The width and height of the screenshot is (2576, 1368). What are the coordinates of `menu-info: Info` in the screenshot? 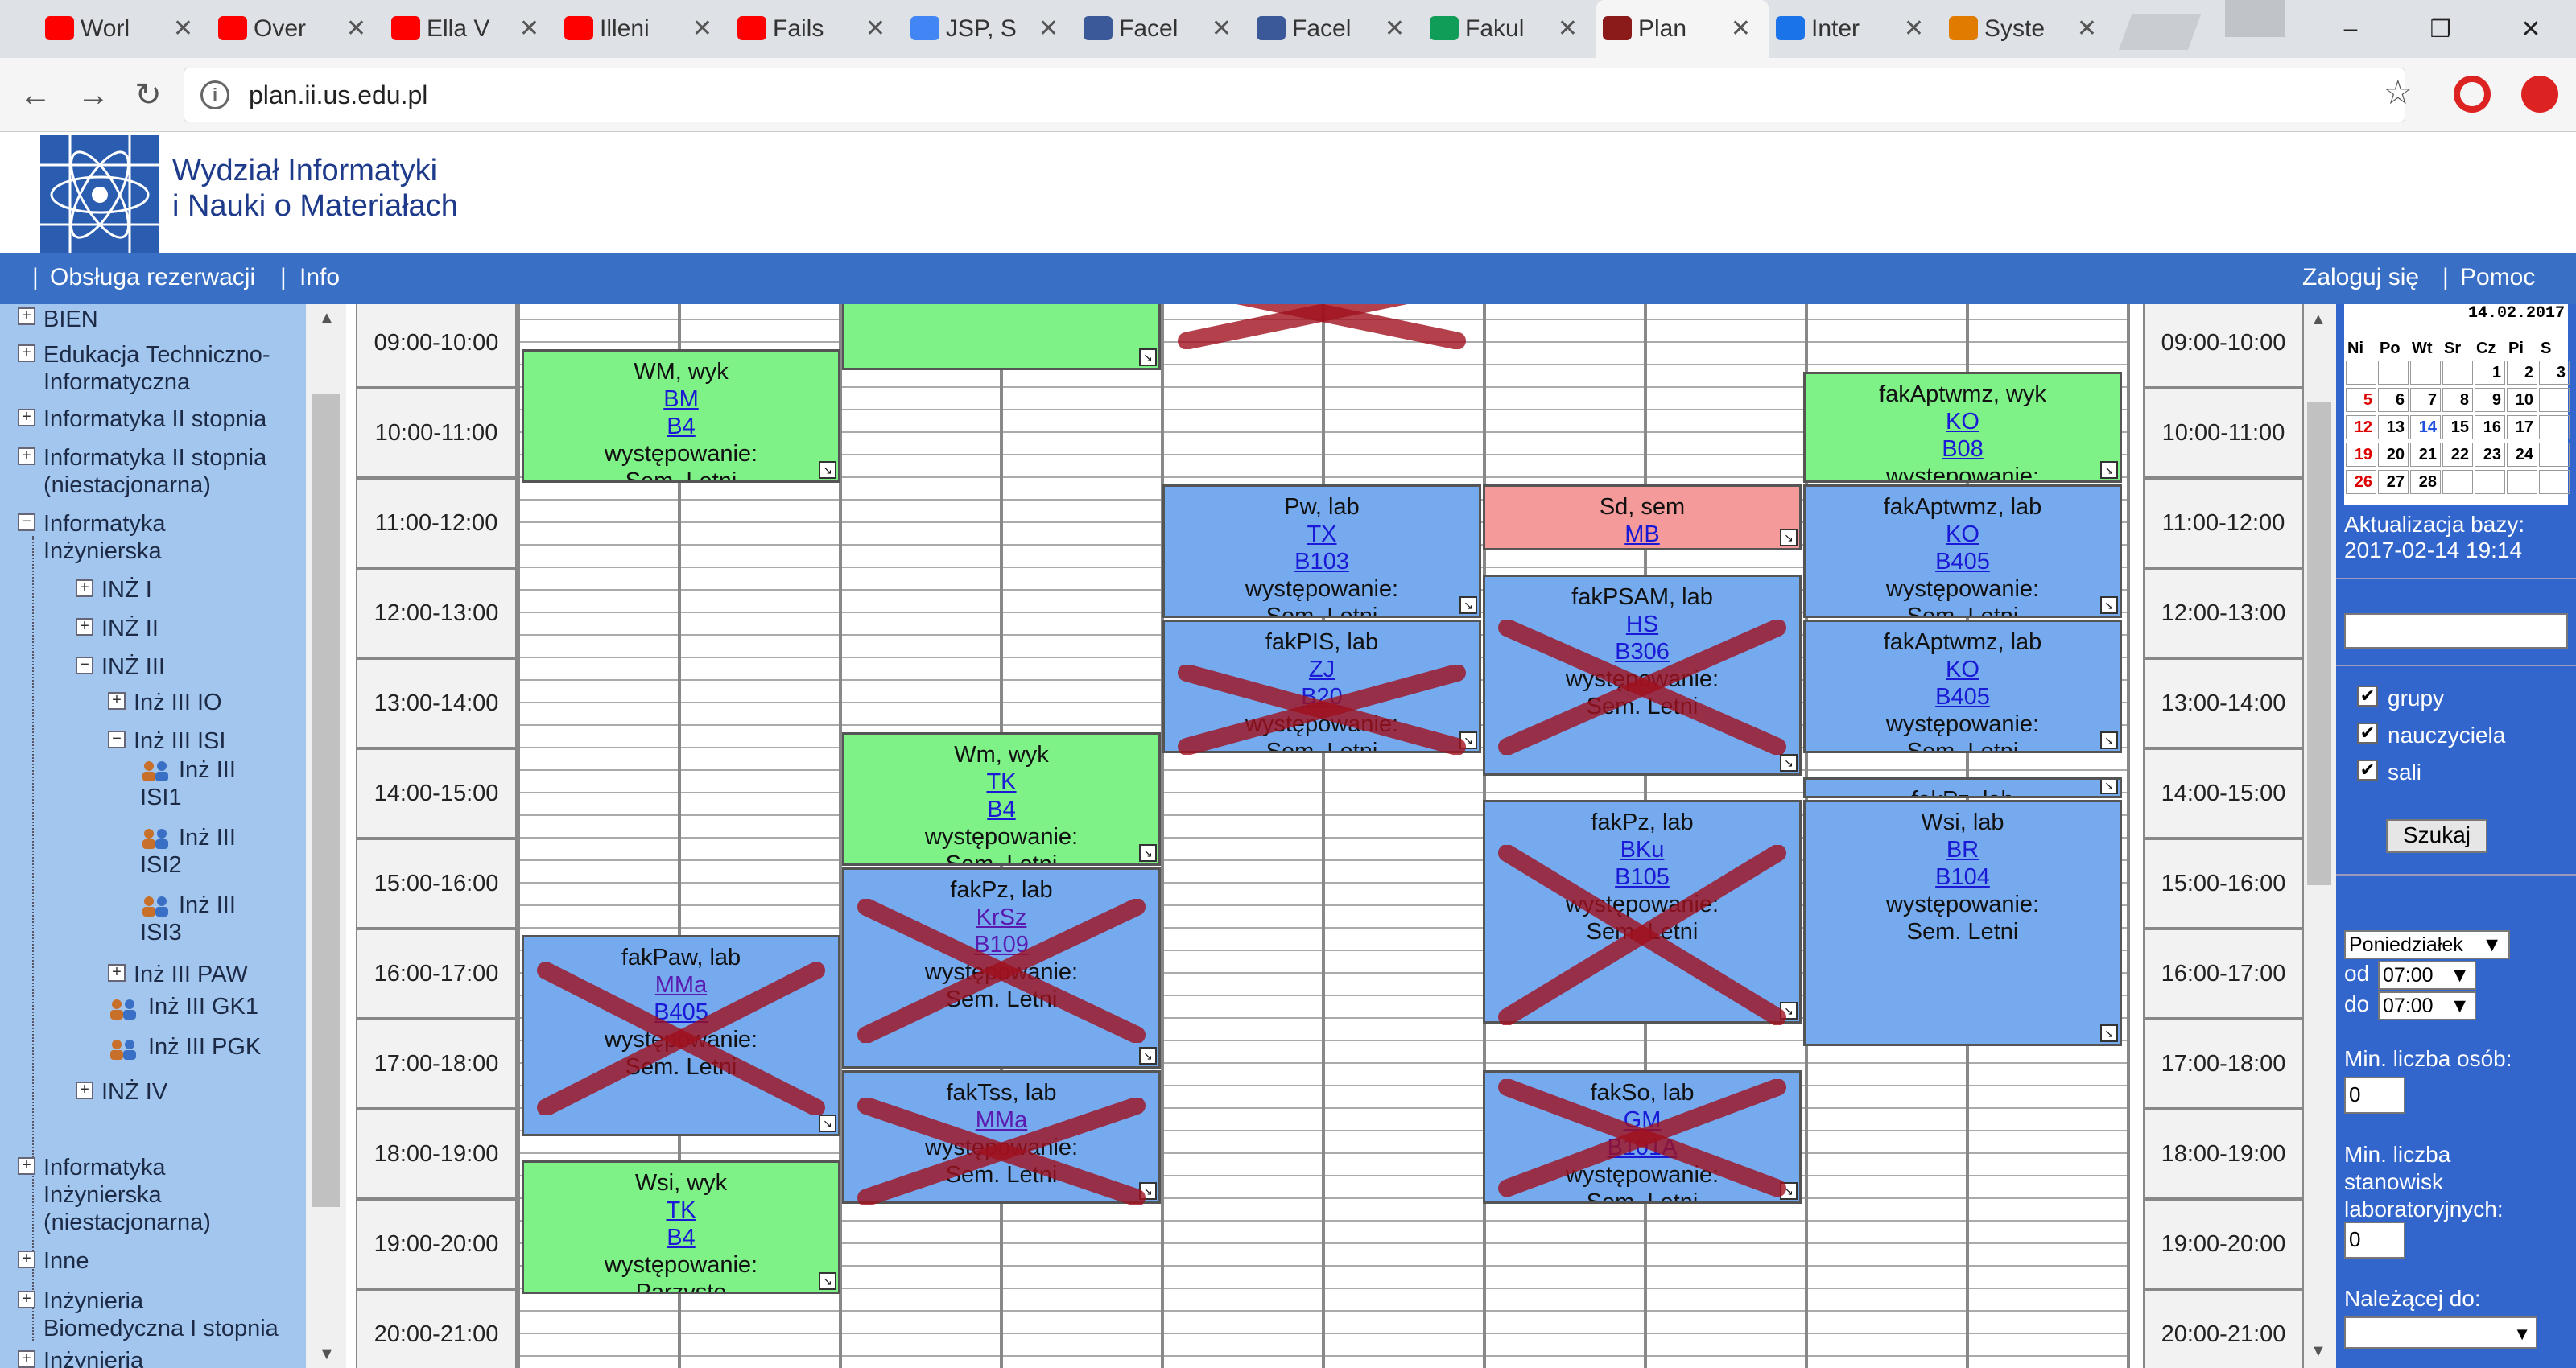 It's located at (319, 277).